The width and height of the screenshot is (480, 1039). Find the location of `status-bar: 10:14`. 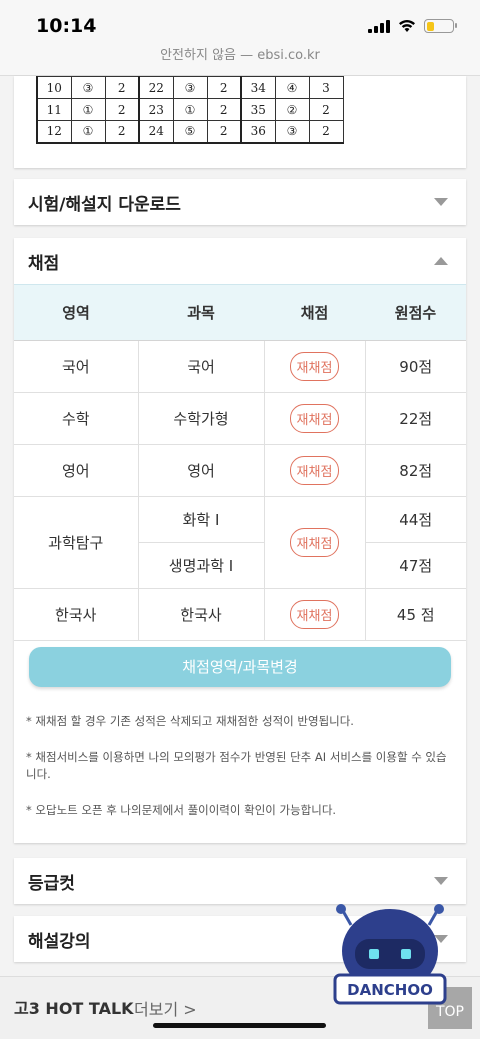

status-bar: 10:14 is located at coordinates (240, 23).